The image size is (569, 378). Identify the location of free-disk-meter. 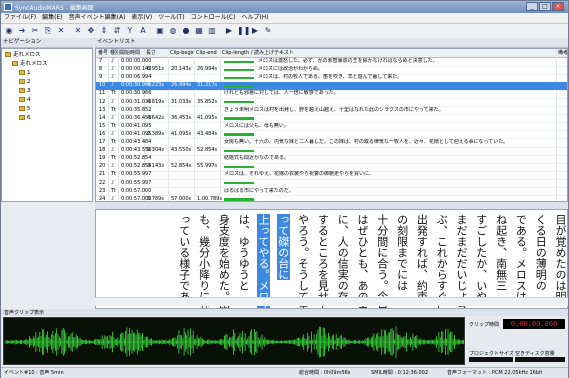
(540, 359).